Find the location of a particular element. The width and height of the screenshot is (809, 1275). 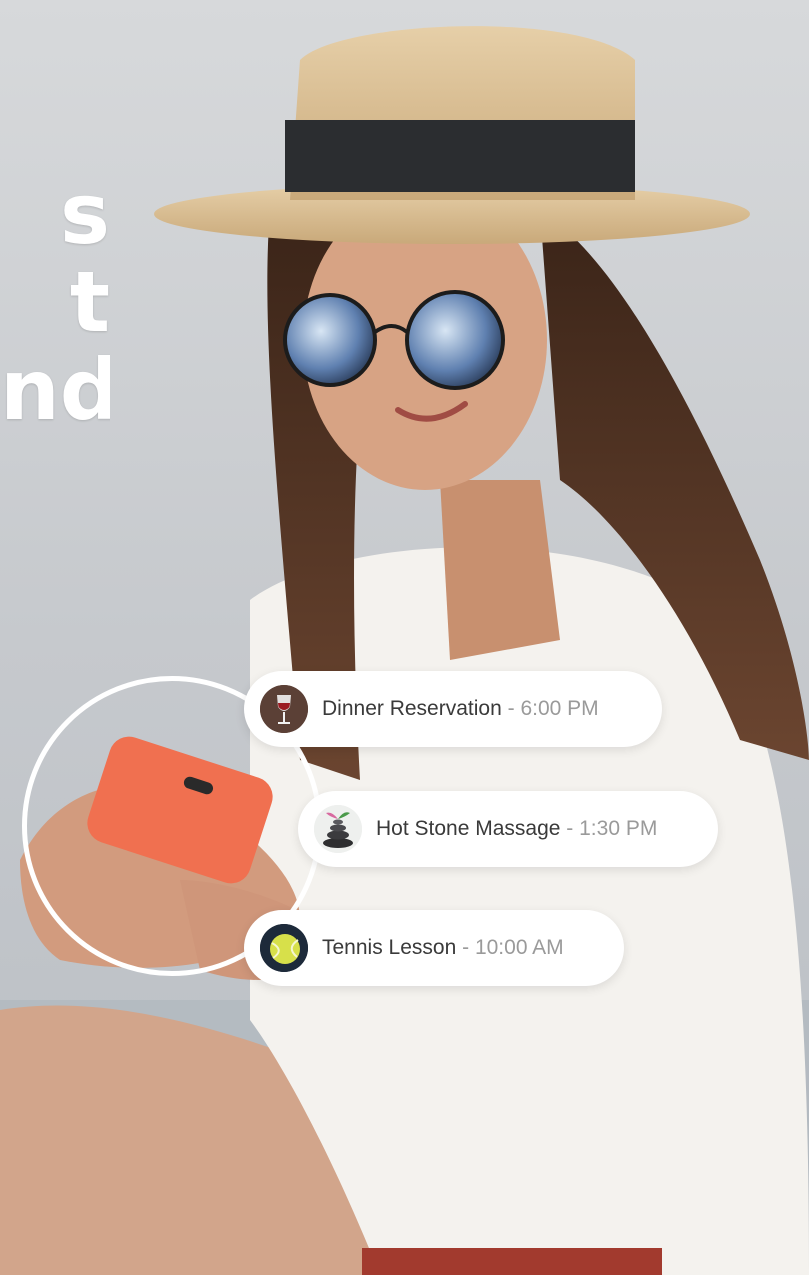

schedule-item-name: Tennis Lesson is located at coordinates (389, 947).